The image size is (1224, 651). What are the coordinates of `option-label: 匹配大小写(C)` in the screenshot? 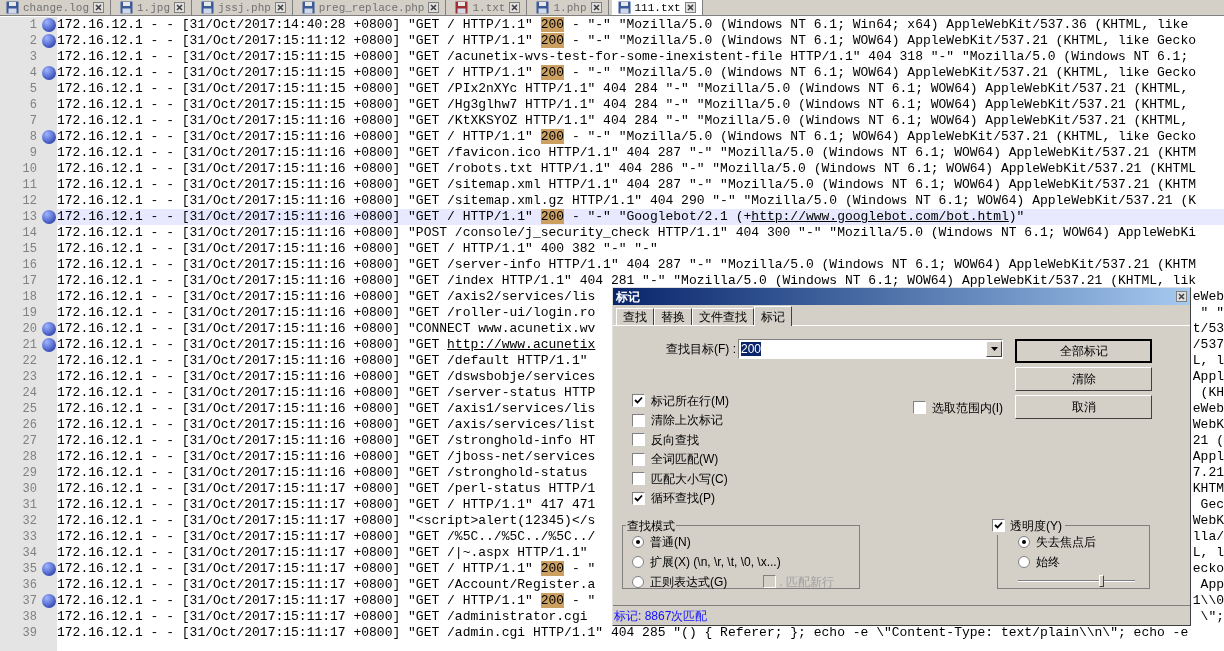 It's located at (689, 479).